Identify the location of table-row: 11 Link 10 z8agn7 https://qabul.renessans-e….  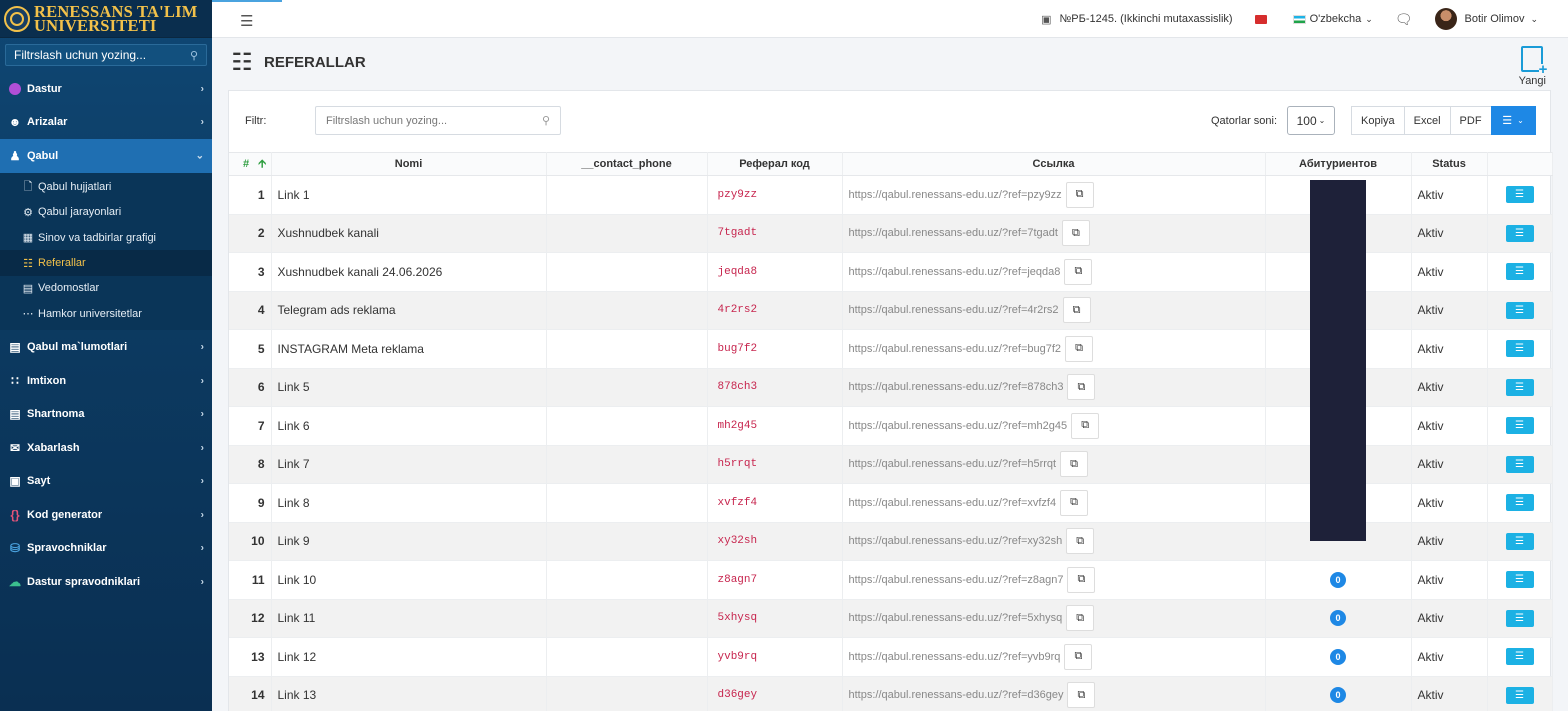
(891, 580).